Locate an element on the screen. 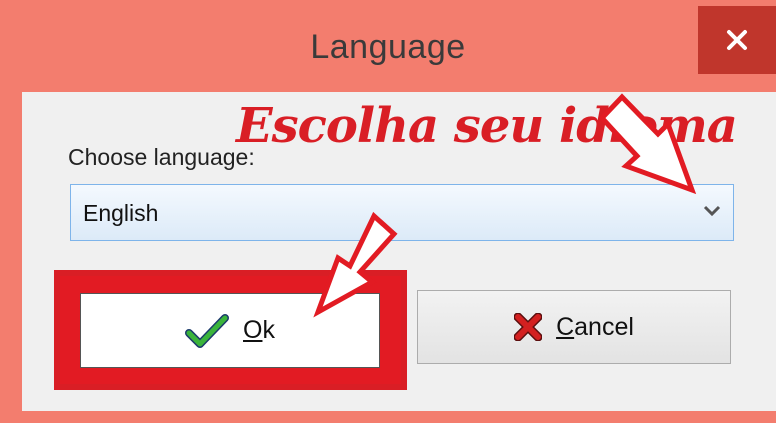  window-title: Language is located at coordinates (388, 47).